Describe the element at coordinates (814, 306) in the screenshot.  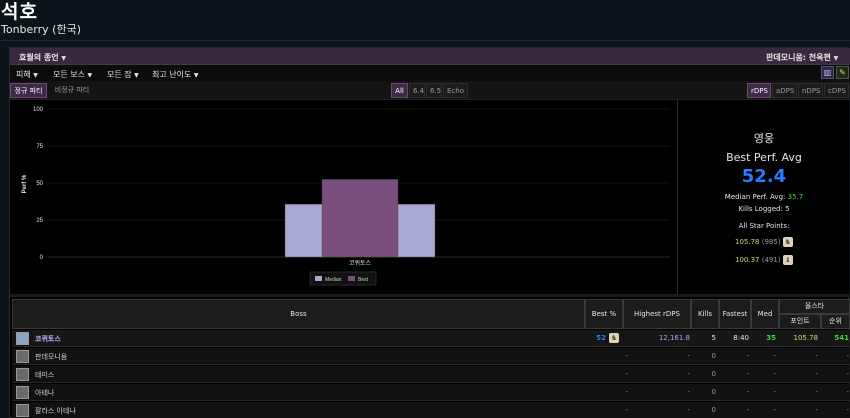
I see `col-allstar: 올스타` at that location.